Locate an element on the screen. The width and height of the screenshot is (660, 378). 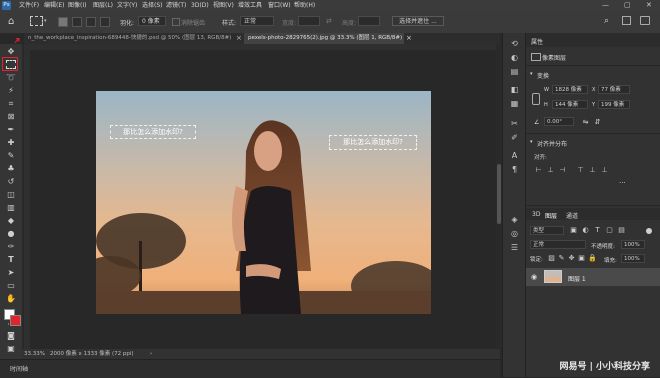
eye-icon: ◉ is located at coordinates (534, 277).